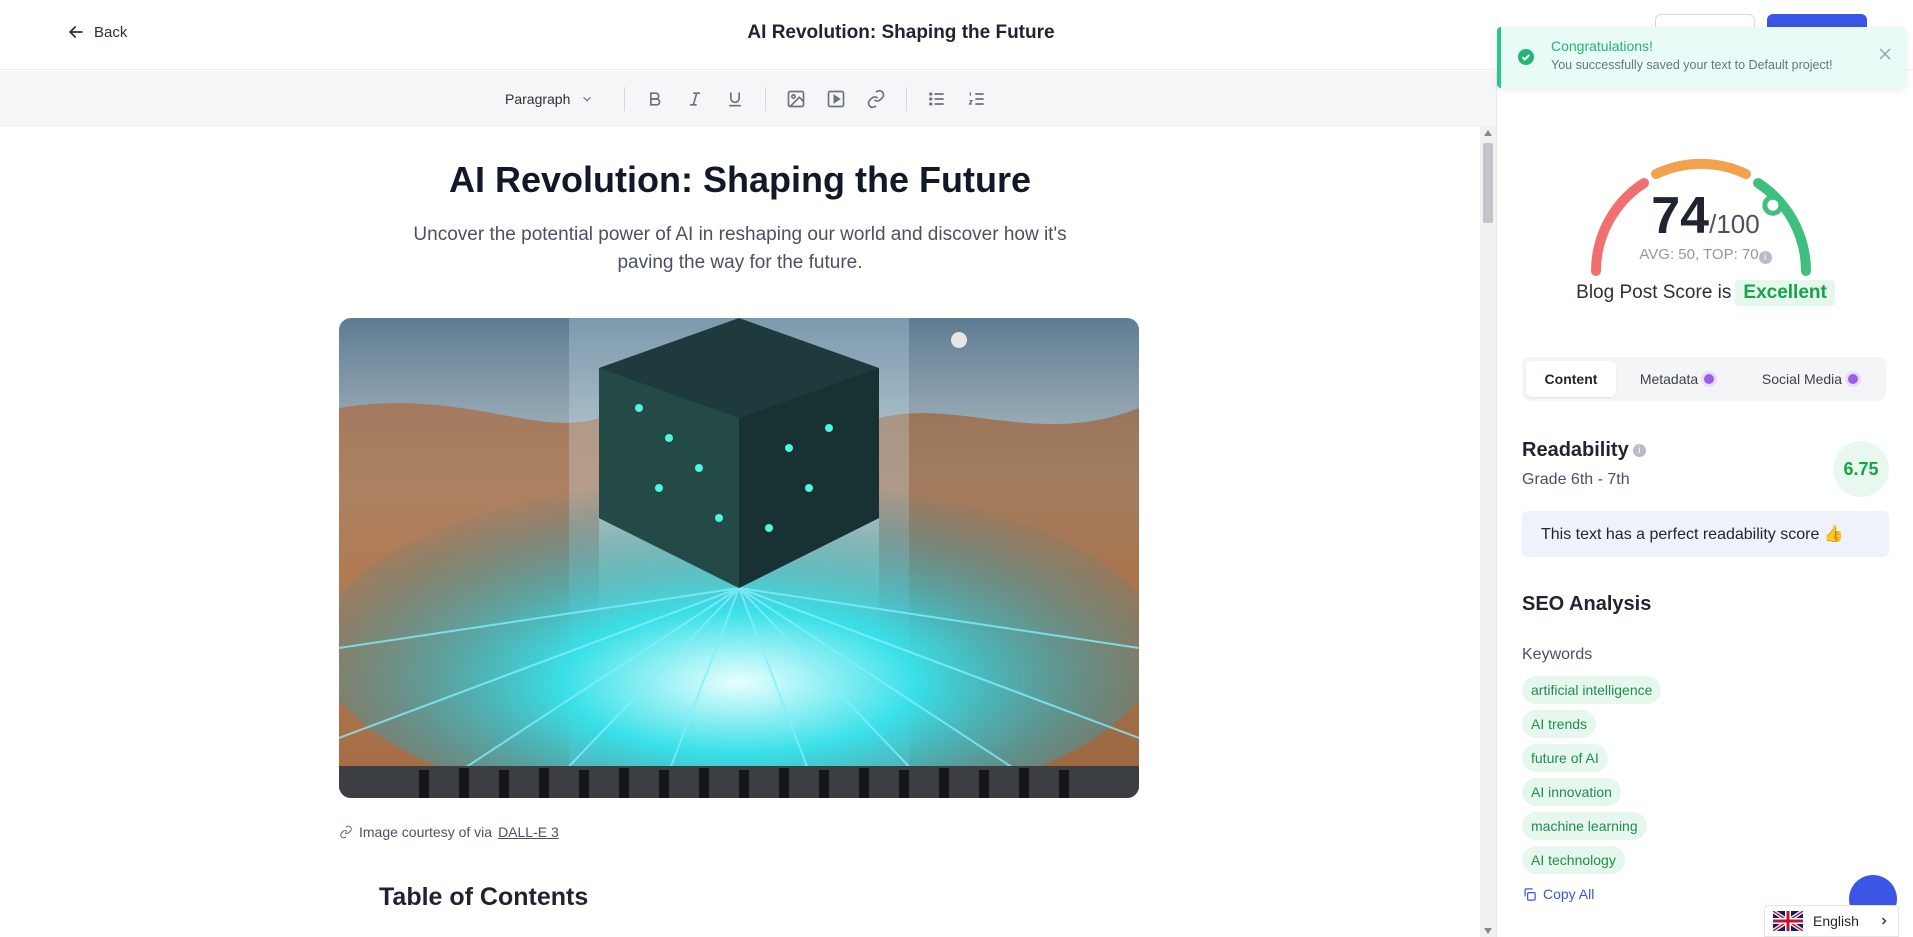 The width and height of the screenshot is (1913, 937). I want to click on block-type-select: Paragraph, so click(559, 99).